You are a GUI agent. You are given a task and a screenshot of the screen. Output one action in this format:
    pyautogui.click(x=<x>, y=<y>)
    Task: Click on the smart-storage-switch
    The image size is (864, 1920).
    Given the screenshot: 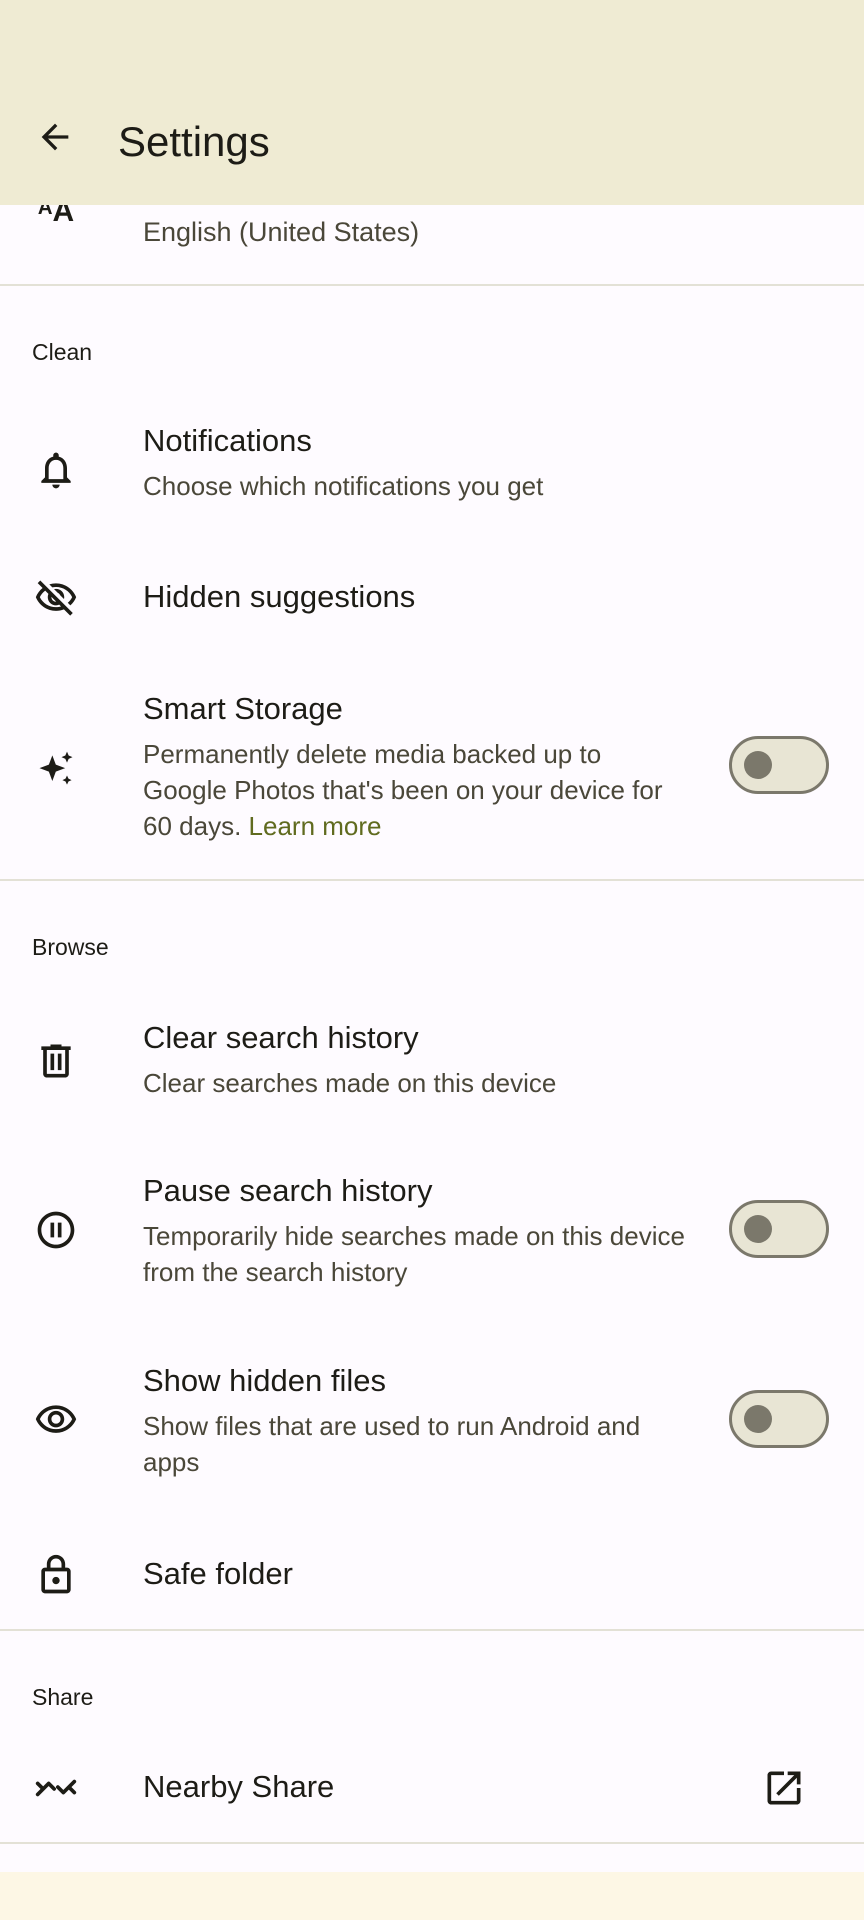 What is the action you would take?
    pyautogui.click(x=779, y=765)
    